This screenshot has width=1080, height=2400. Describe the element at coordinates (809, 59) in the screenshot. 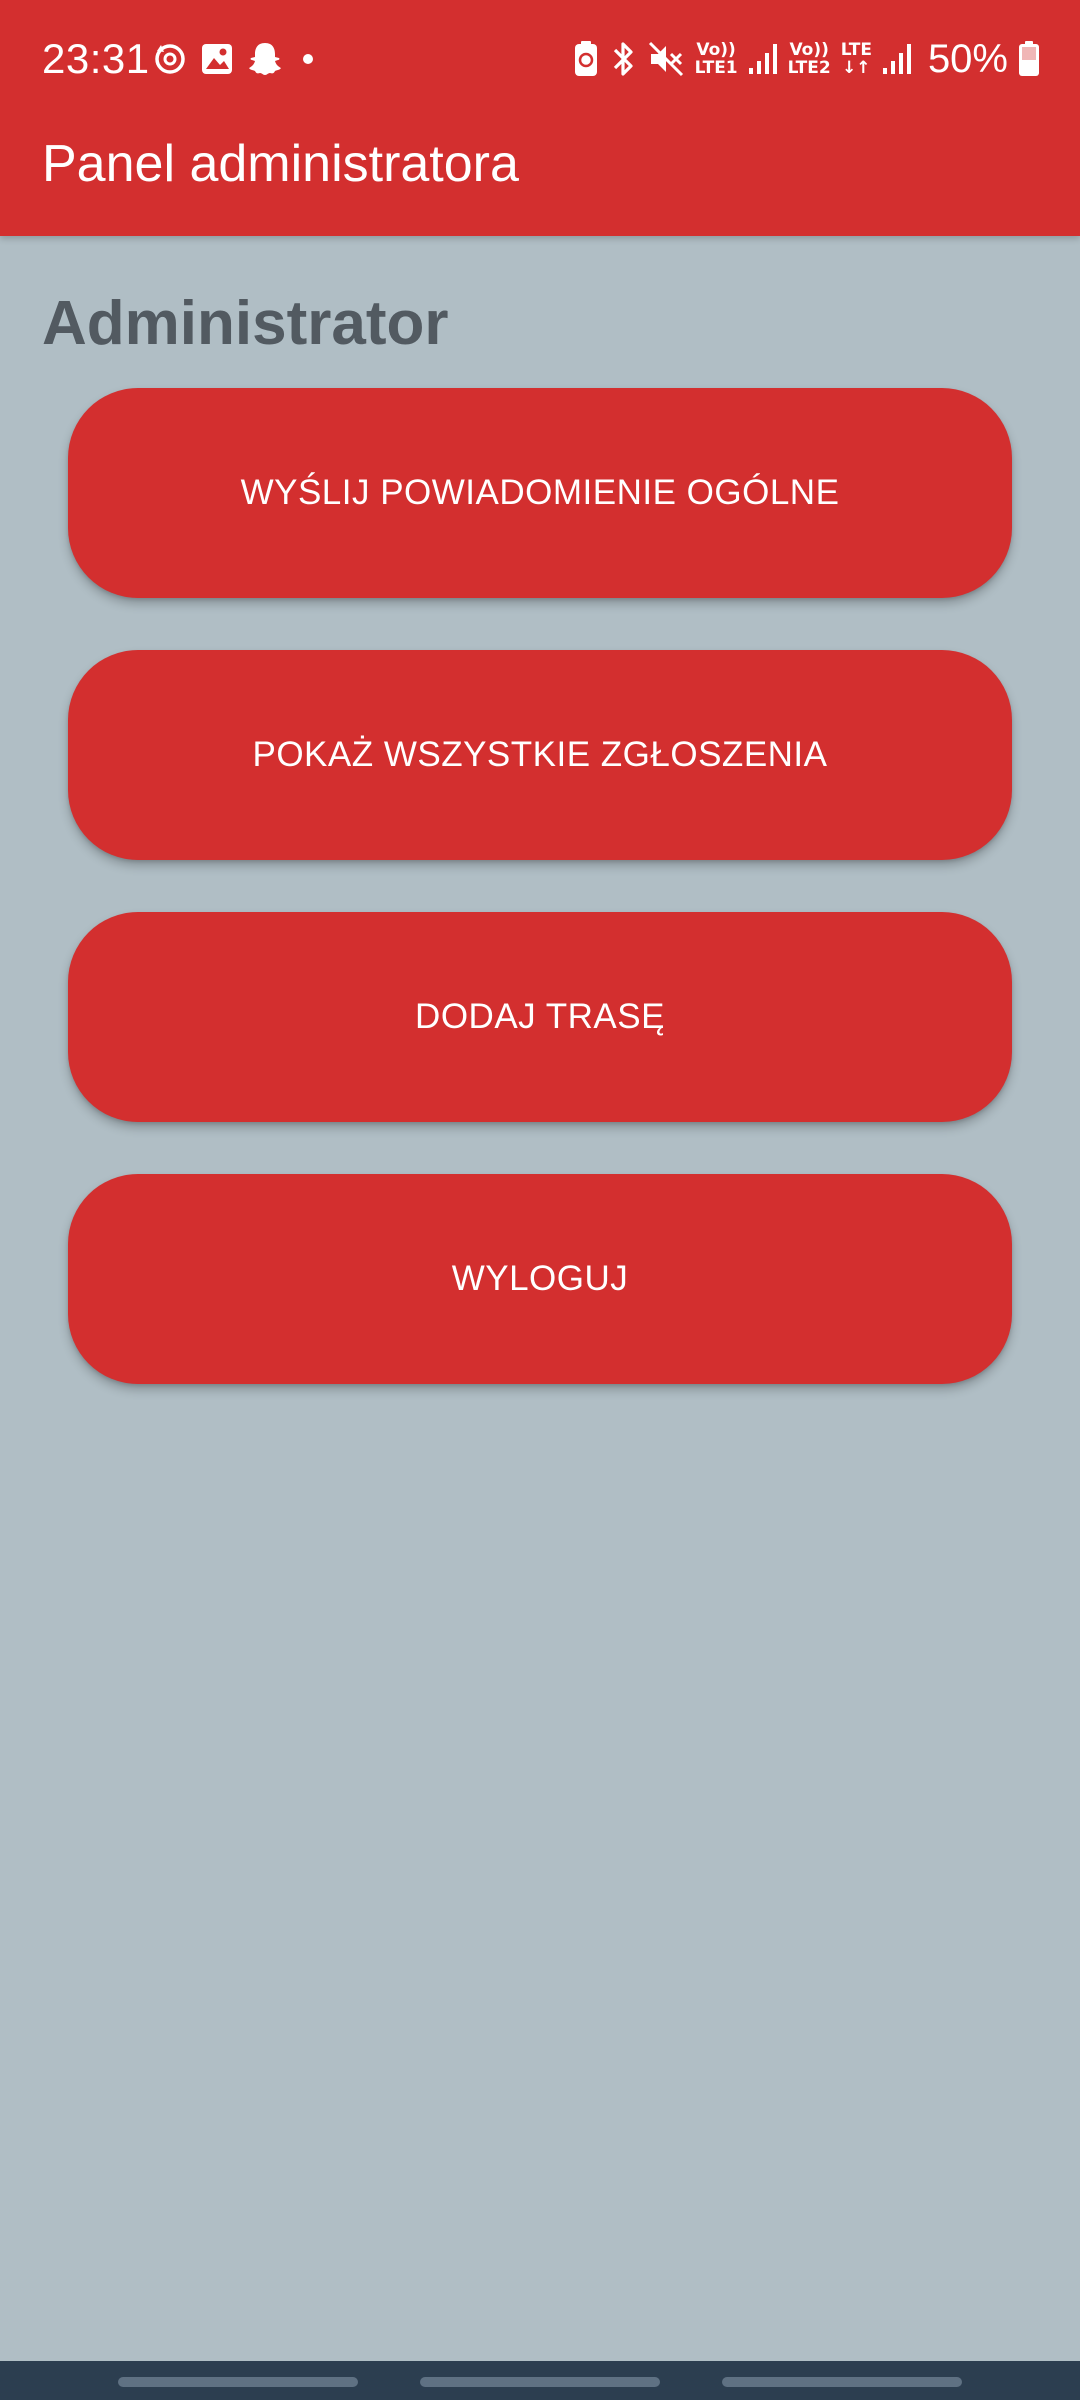

I see `sim2-label: Vo)) LTE2` at that location.